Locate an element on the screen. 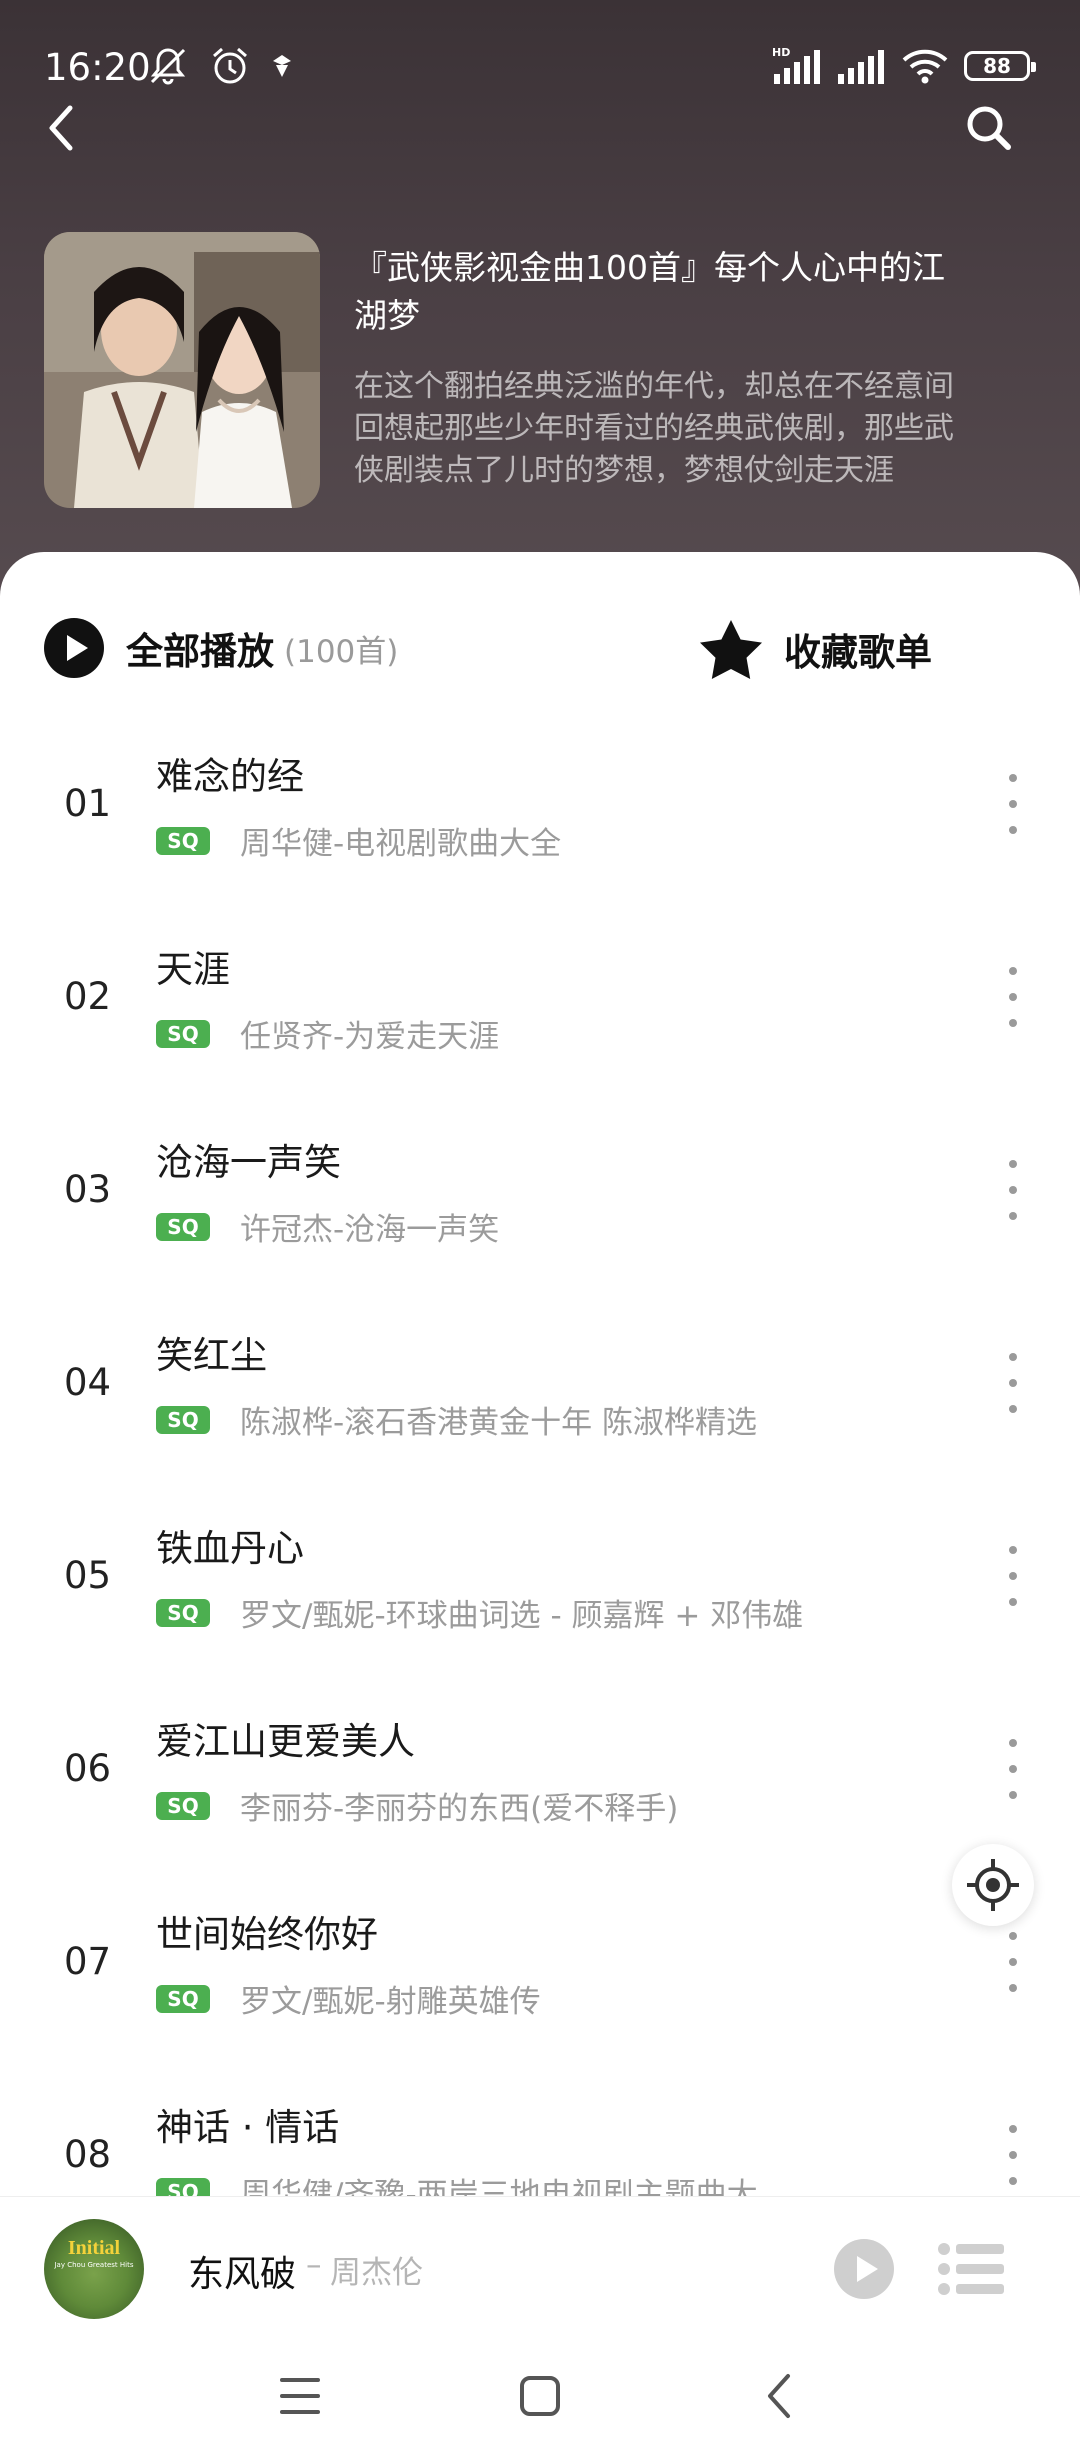  song-meta: SQ 罗文/甄妮-射雕英雄传 is located at coordinates (348, 1998).